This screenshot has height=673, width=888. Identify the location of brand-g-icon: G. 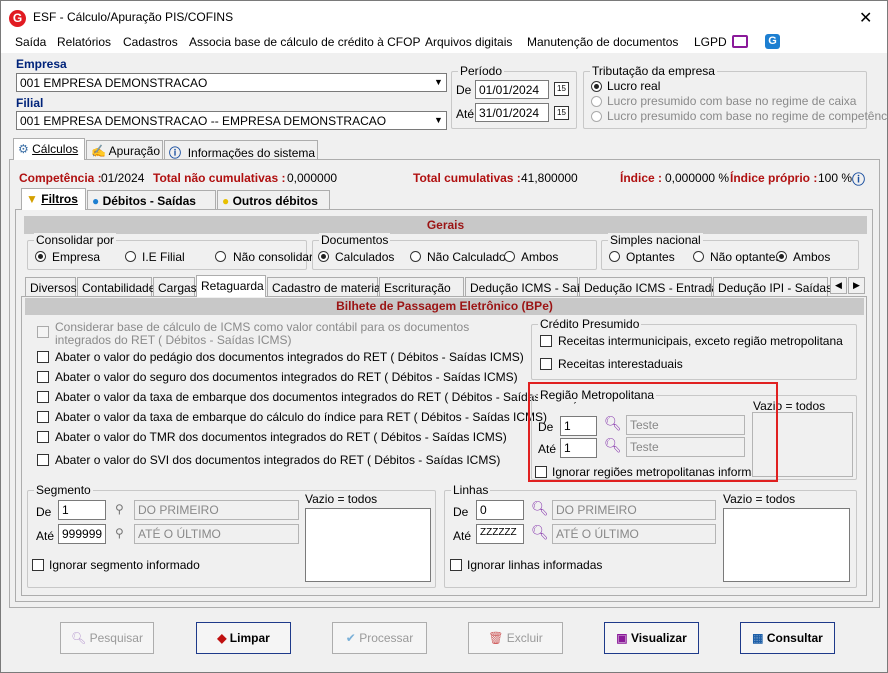
(772, 41).